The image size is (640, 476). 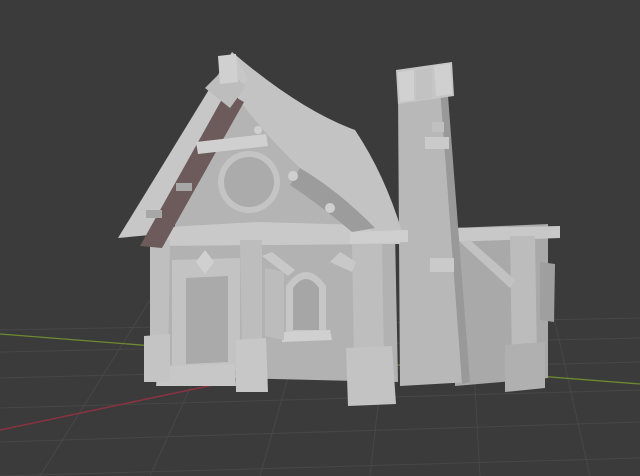 What do you see at coordinates (379, 237) in the screenshot?
I see `eave-trim-right` at bounding box center [379, 237].